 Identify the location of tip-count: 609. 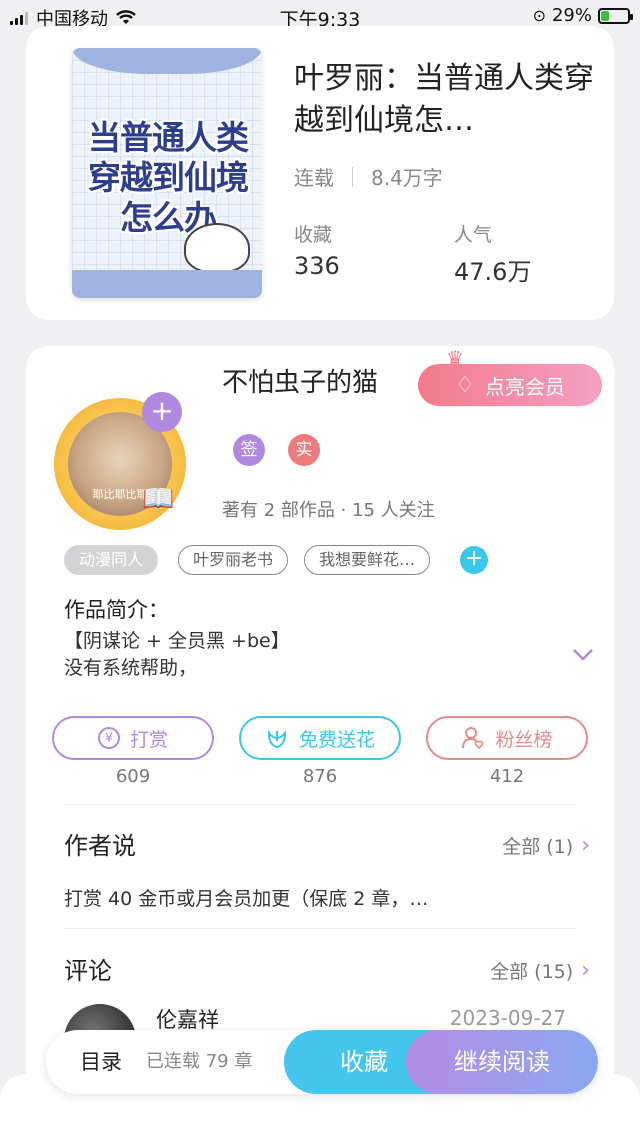
(133, 776).